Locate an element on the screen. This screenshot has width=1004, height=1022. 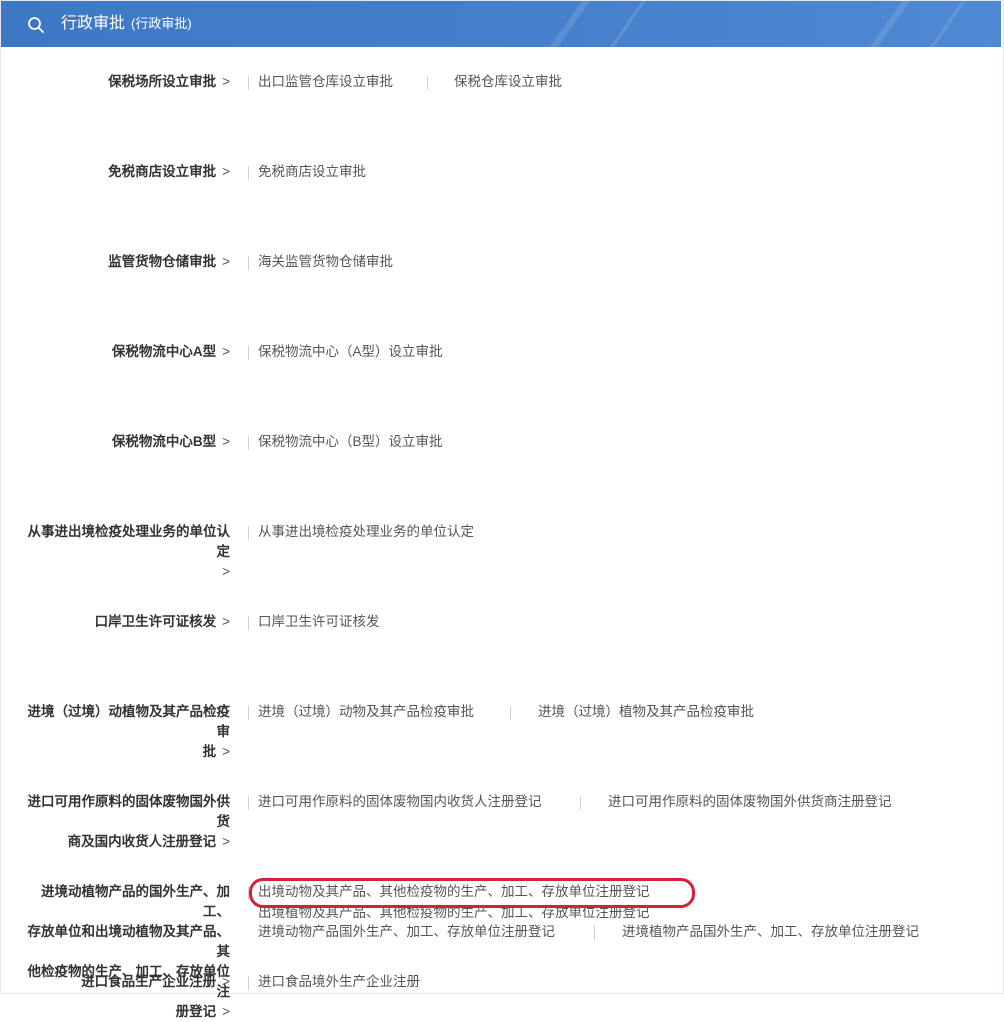
category-label: 册登记 is located at coordinates (196, 1011).